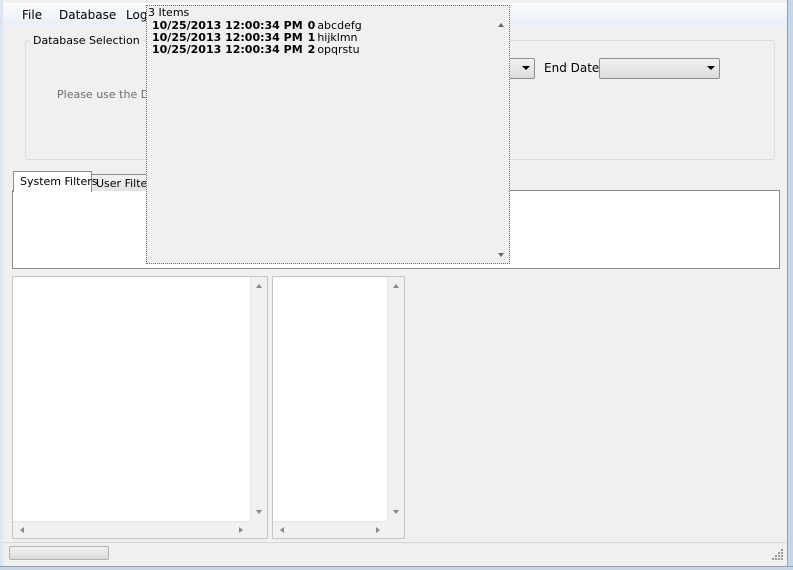  Describe the element at coordinates (136, 15) in the screenshot. I see `menu-log: Log` at that location.